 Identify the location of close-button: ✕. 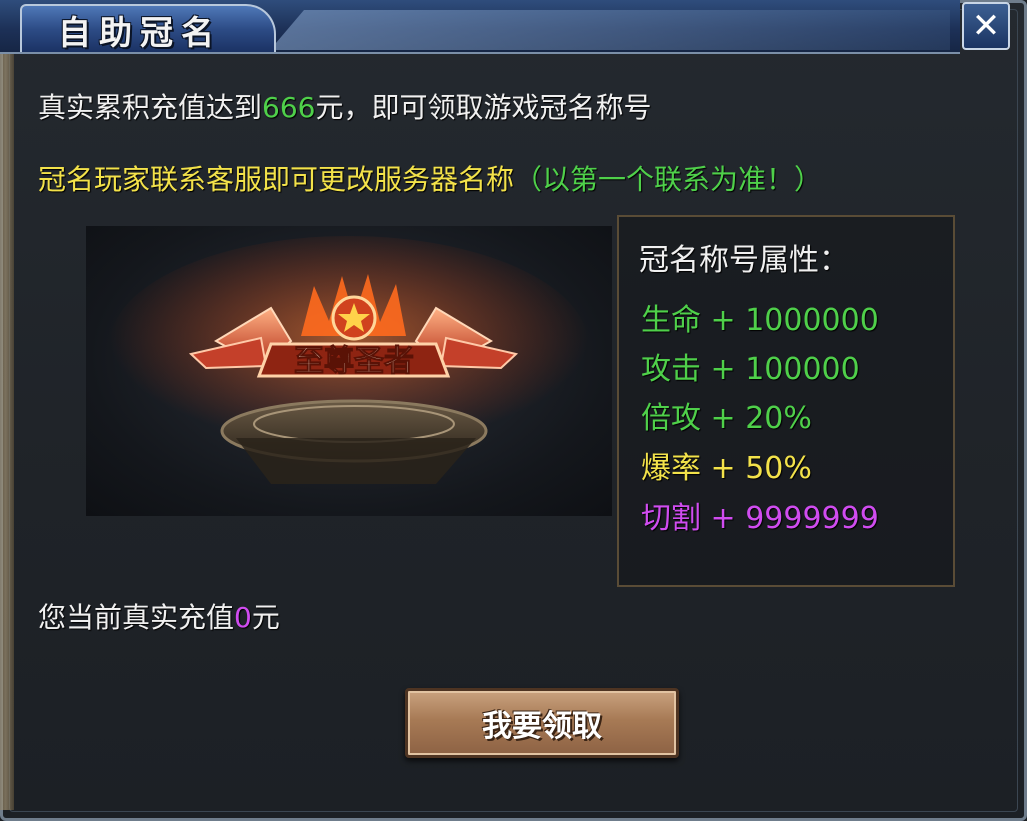
(986, 26).